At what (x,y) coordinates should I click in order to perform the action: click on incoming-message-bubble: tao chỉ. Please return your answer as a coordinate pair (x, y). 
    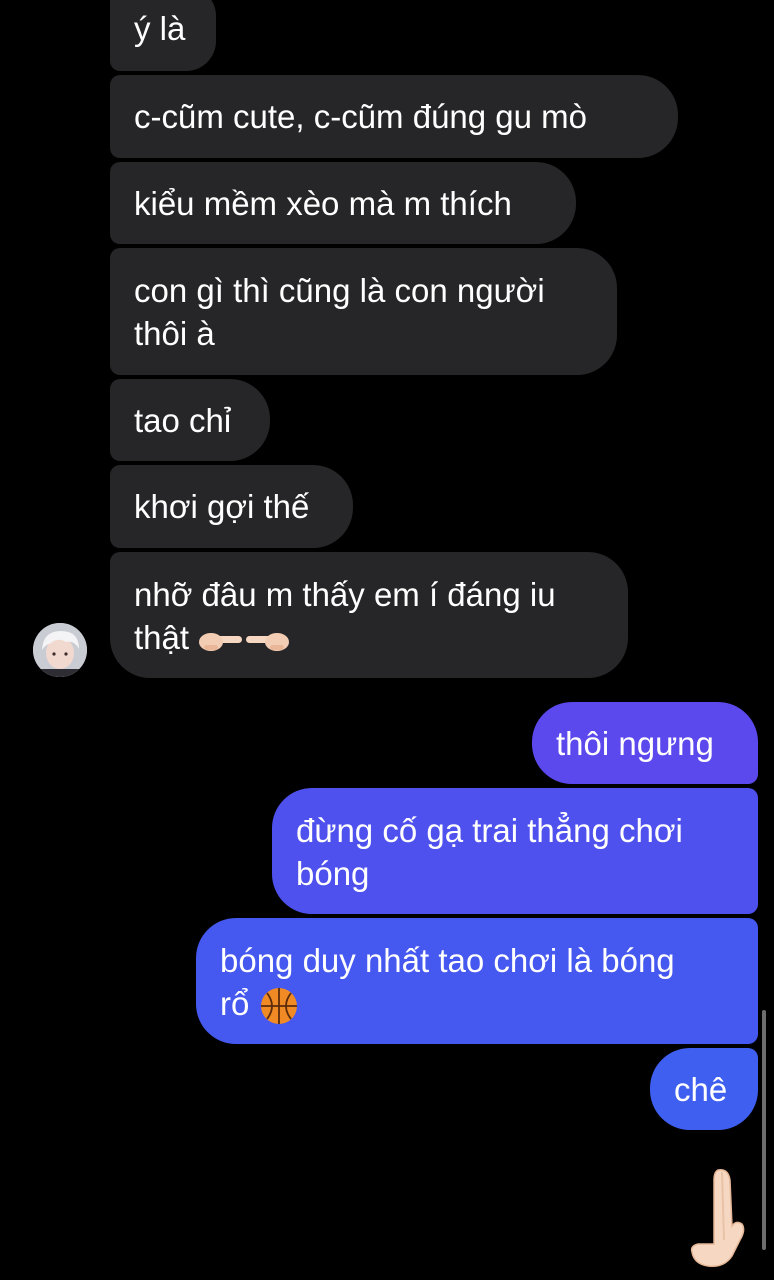
    Looking at the image, I should click on (190, 420).